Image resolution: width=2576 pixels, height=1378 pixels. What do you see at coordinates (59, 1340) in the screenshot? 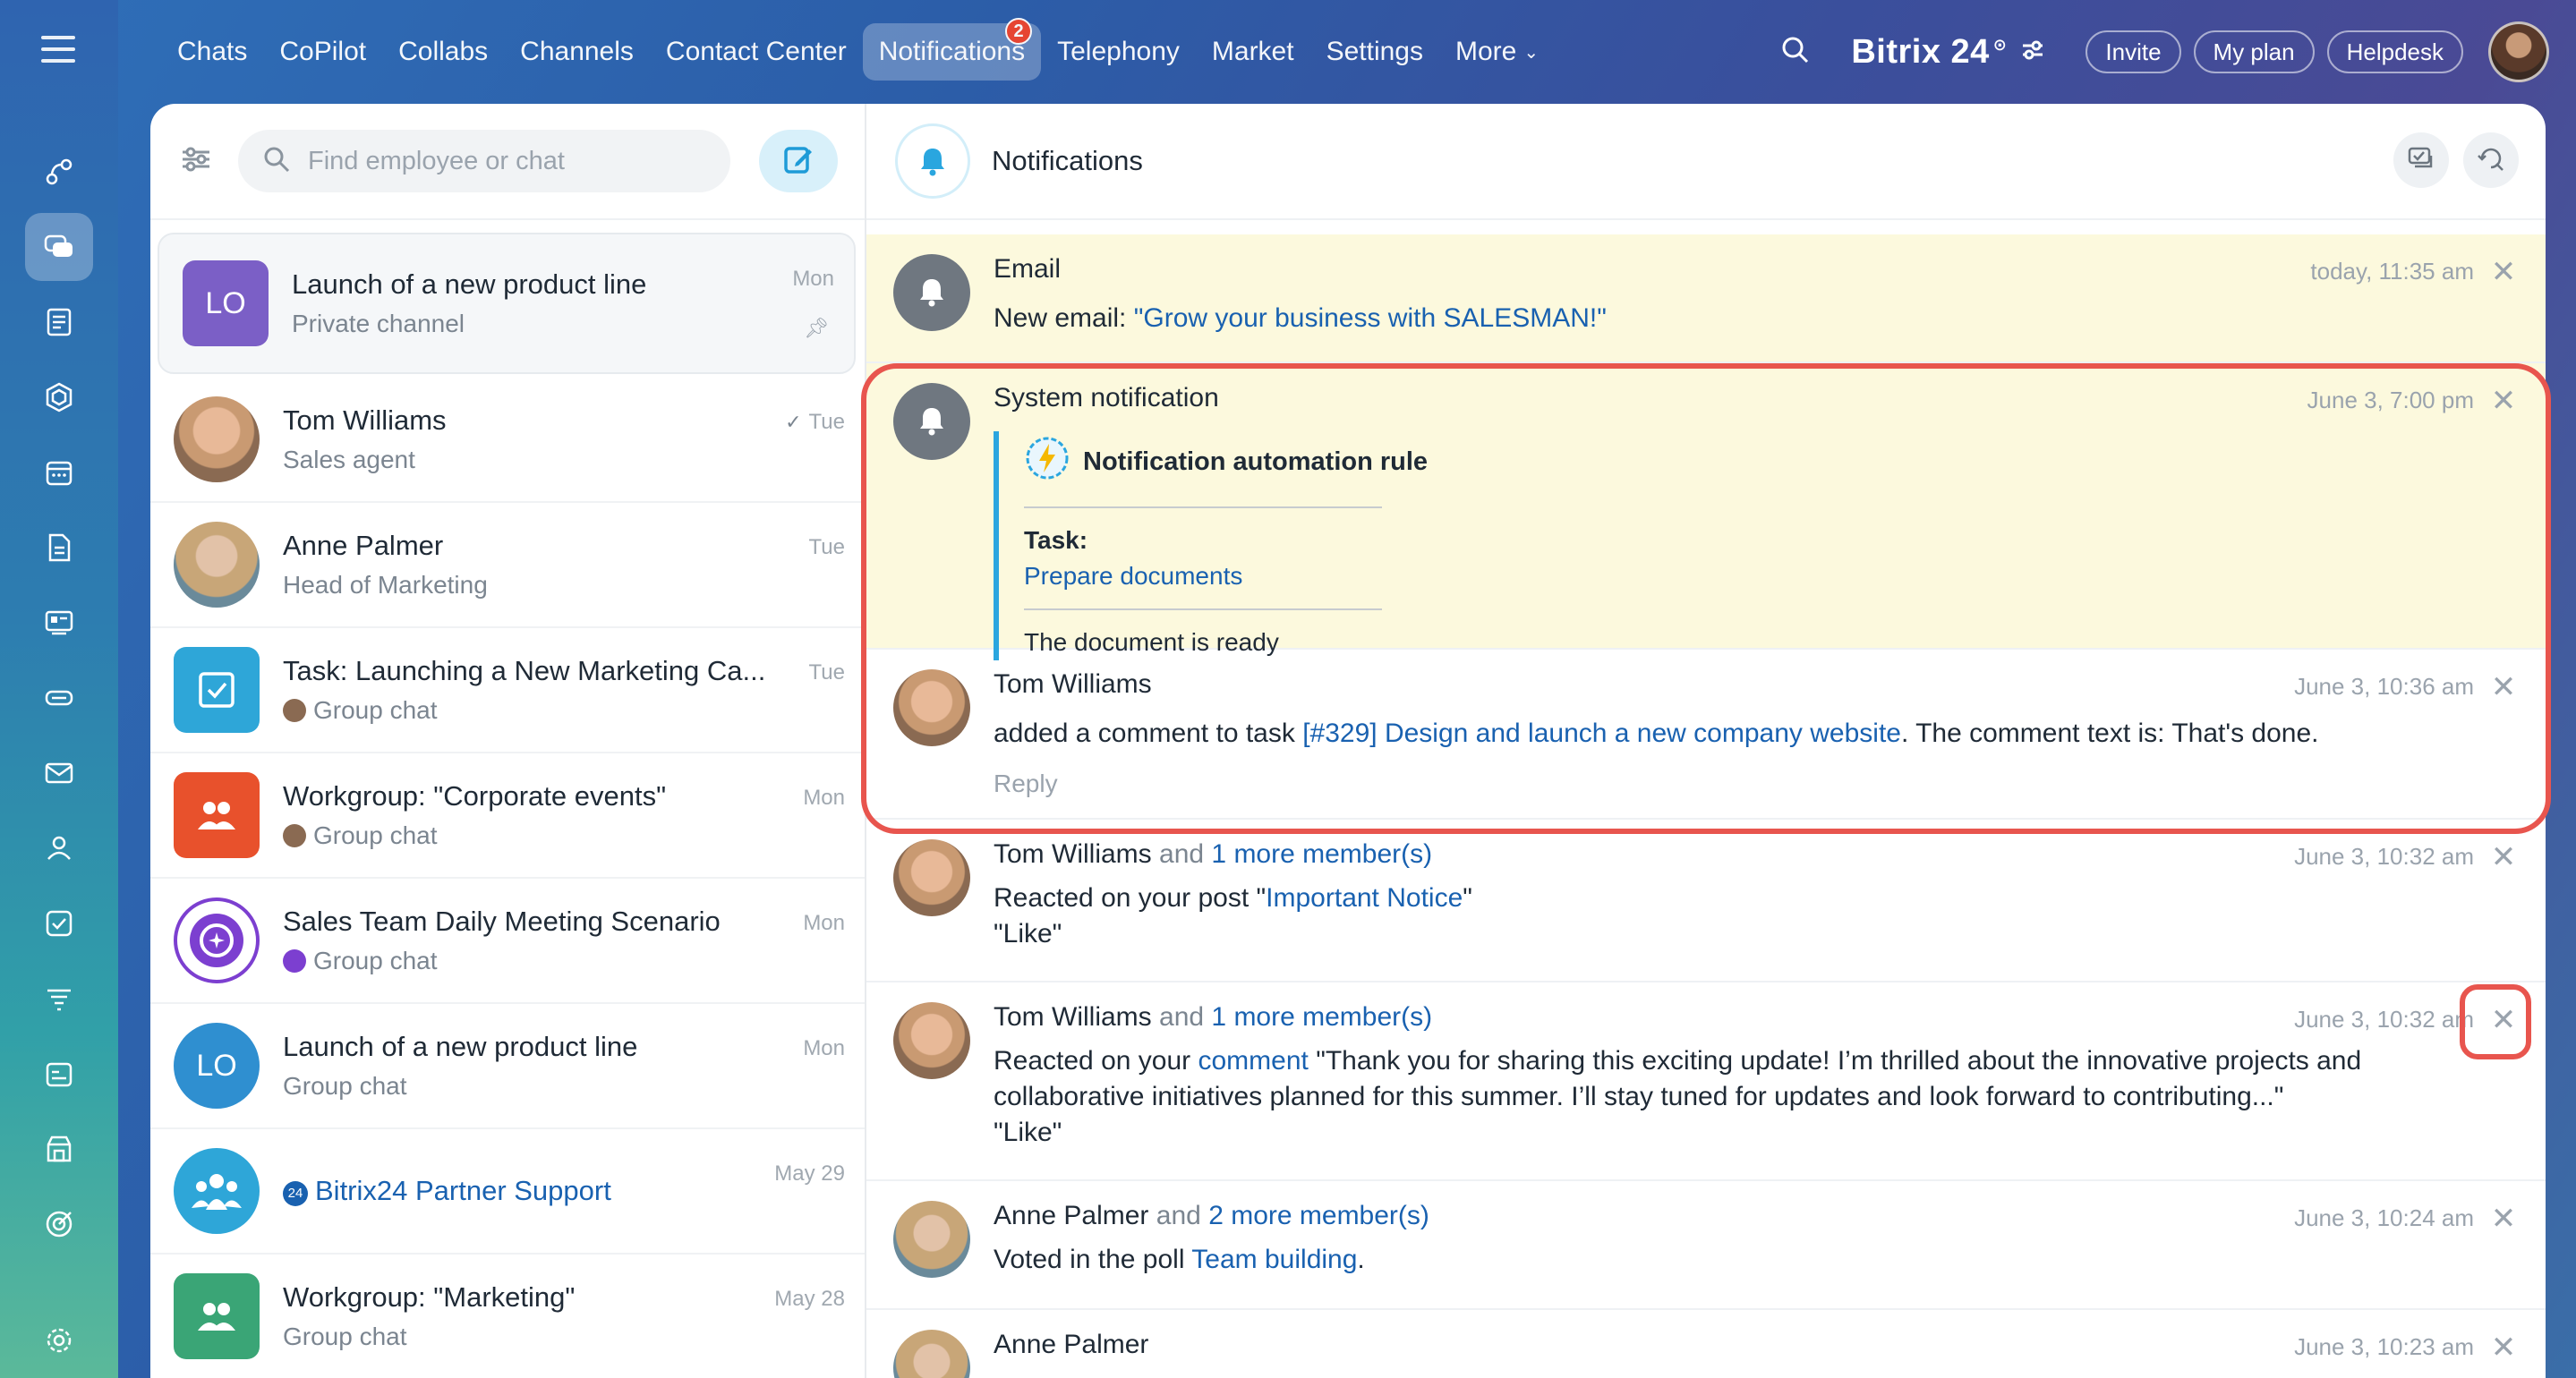
I see `settings-gear-icon` at bounding box center [59, 1340].